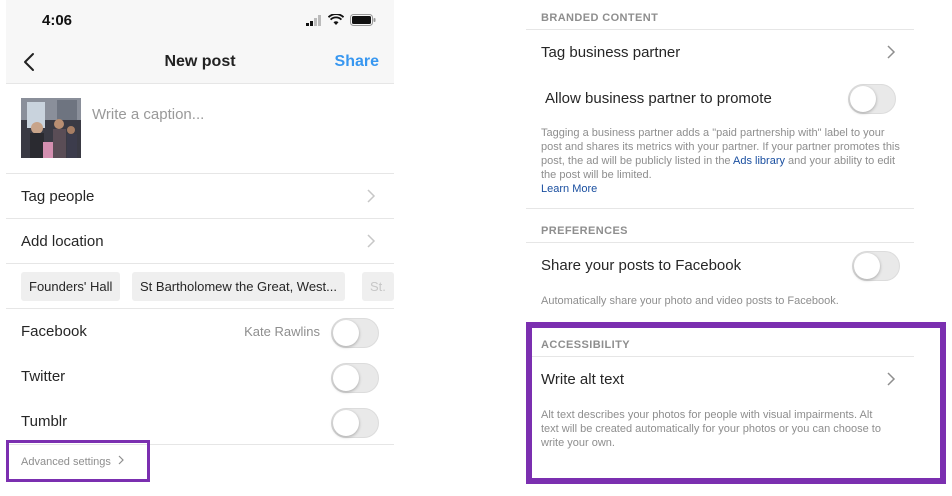  I want to click on accessibility-header: ACCESSIBILITY, so click(585, 345).